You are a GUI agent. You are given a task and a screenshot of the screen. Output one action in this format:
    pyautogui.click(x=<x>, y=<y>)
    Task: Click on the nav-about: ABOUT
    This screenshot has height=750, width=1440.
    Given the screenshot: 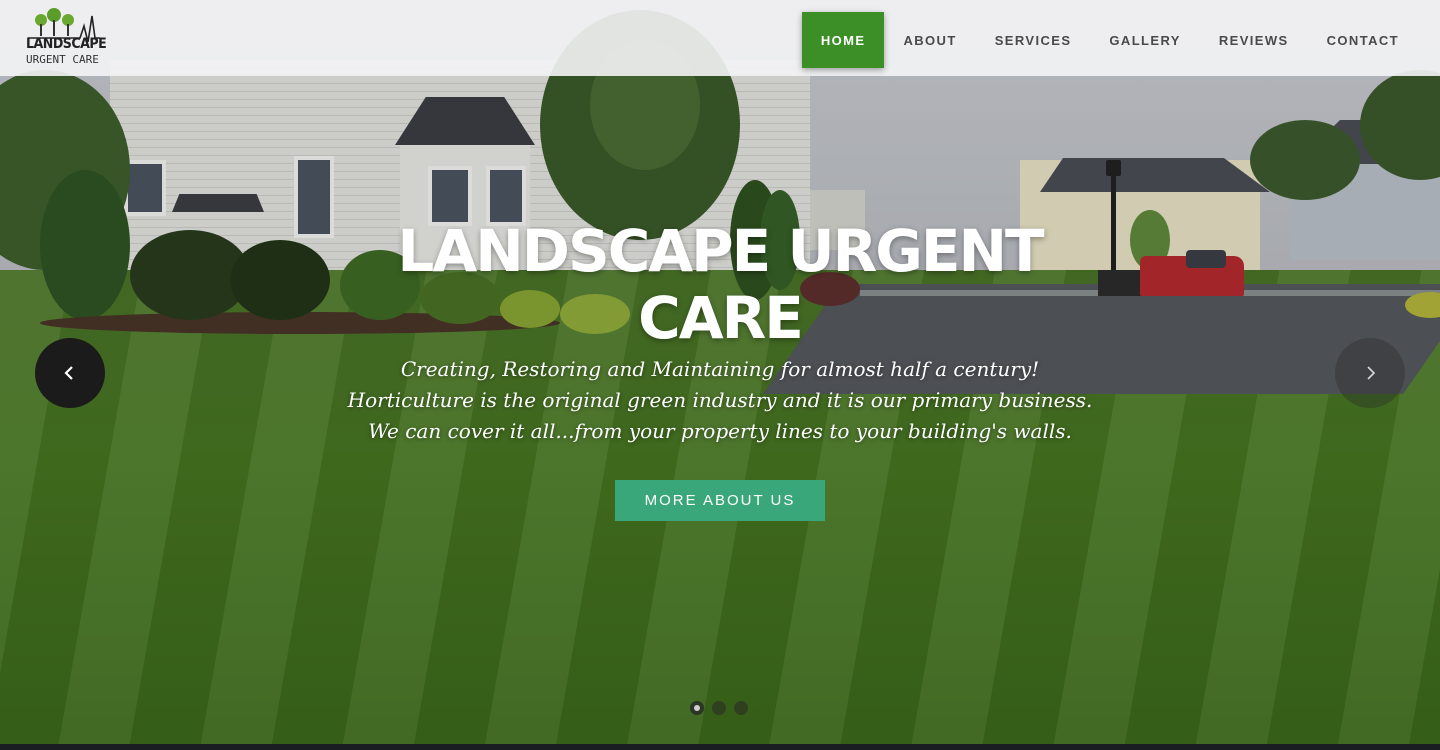 What is the action you would take?
    pyautogui.click(x=929, y=40)
    